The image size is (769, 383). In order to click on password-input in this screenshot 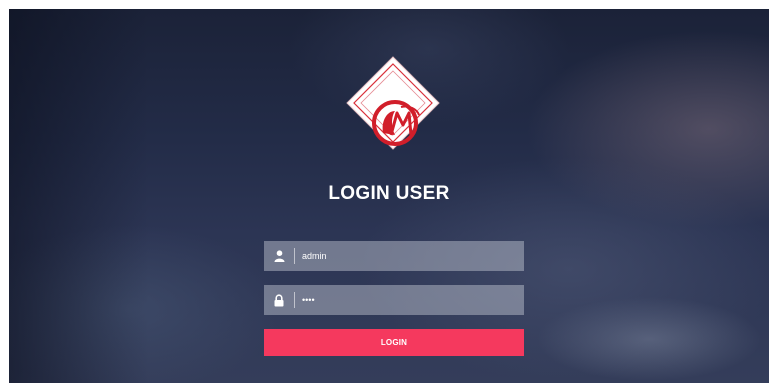, I will do `click(410, 300)`.